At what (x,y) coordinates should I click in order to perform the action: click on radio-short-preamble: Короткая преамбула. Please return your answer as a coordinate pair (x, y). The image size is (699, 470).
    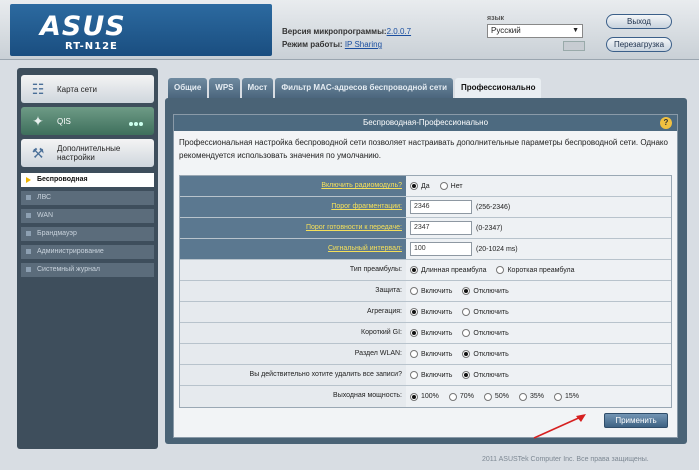
    Looking at the image, I should click on (535, 270).